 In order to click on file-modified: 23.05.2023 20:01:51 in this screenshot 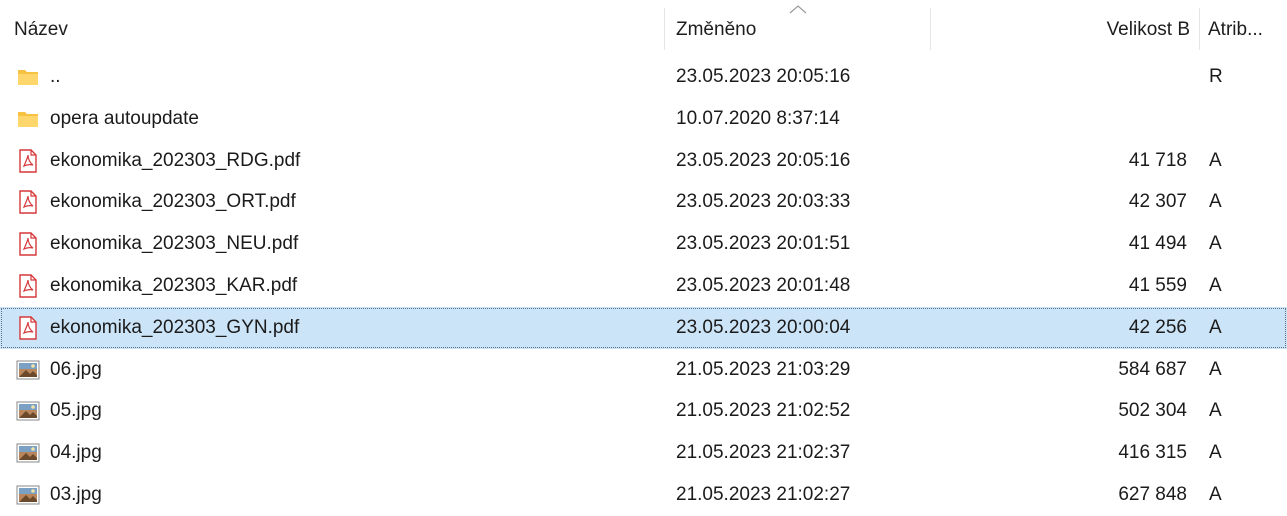, I will do `click(763, 244)`.